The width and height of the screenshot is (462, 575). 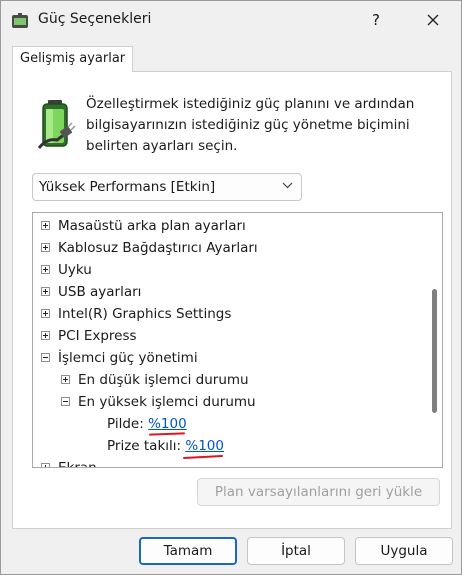 I want to click on tree-scrollbar, so click(x=435, y=340).